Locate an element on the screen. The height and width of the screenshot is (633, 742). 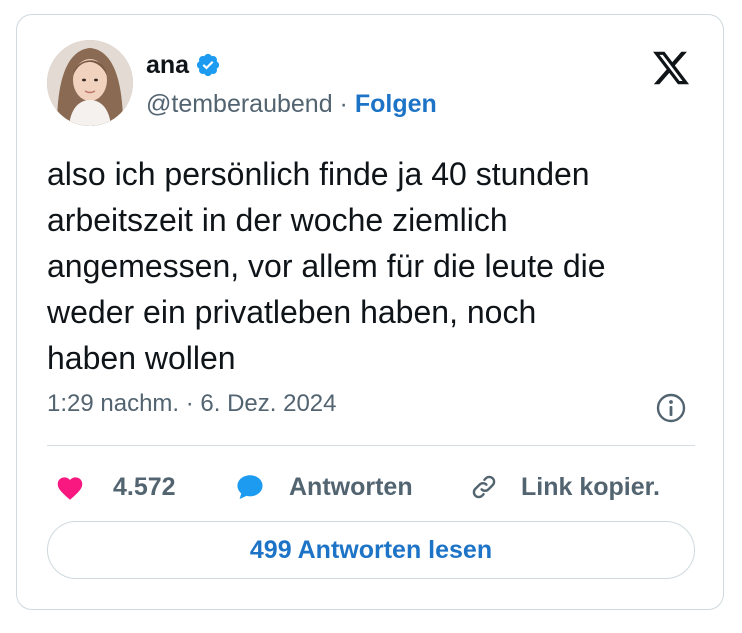
like-button: 4.572 is located at coordinates (114, 487).